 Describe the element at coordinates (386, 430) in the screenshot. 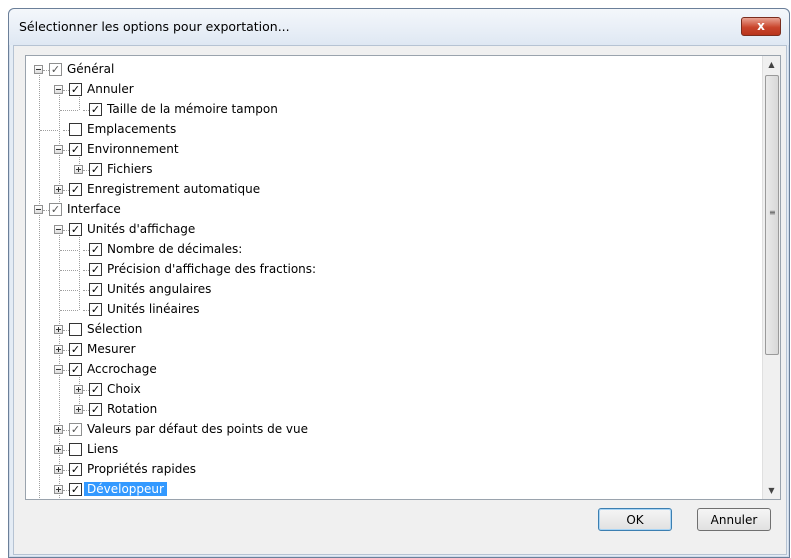

I see `tree-item: ✓ Valeurs par défaut des points de vue` at that location.